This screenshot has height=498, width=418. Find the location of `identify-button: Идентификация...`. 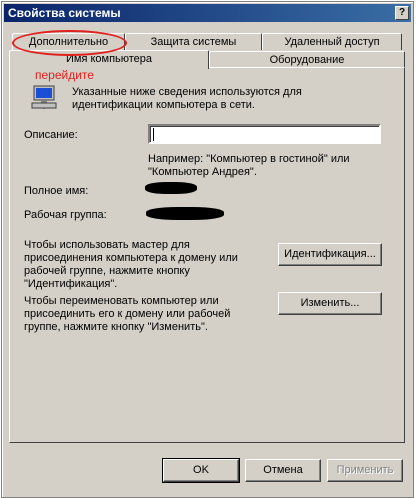

identify-button: Идентификация... is located at coordinates (330, 254).